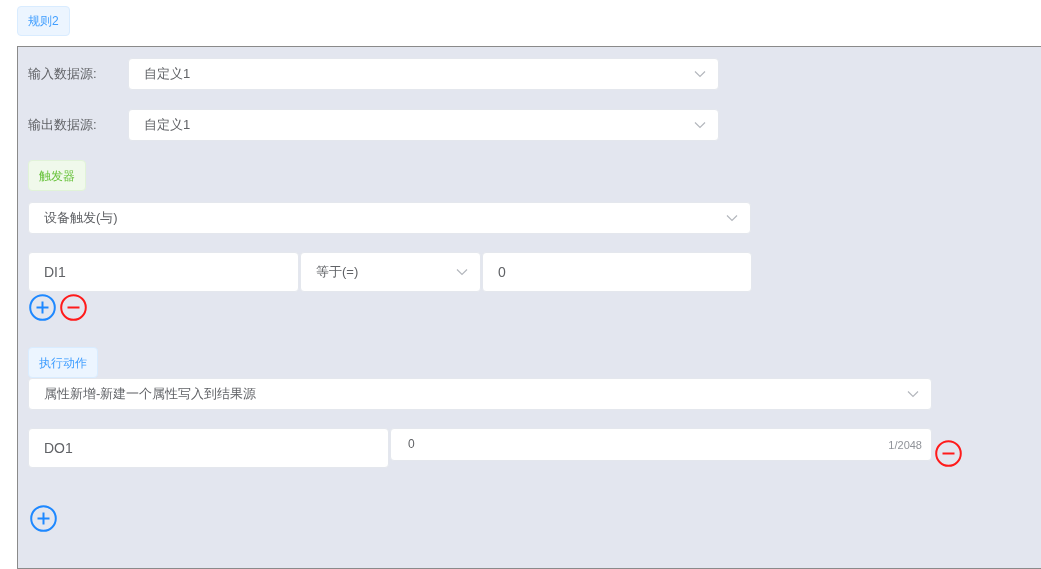  Describe the element at coordinates (617, 272) in the screenshot. I see `input-field: 0` at that location.